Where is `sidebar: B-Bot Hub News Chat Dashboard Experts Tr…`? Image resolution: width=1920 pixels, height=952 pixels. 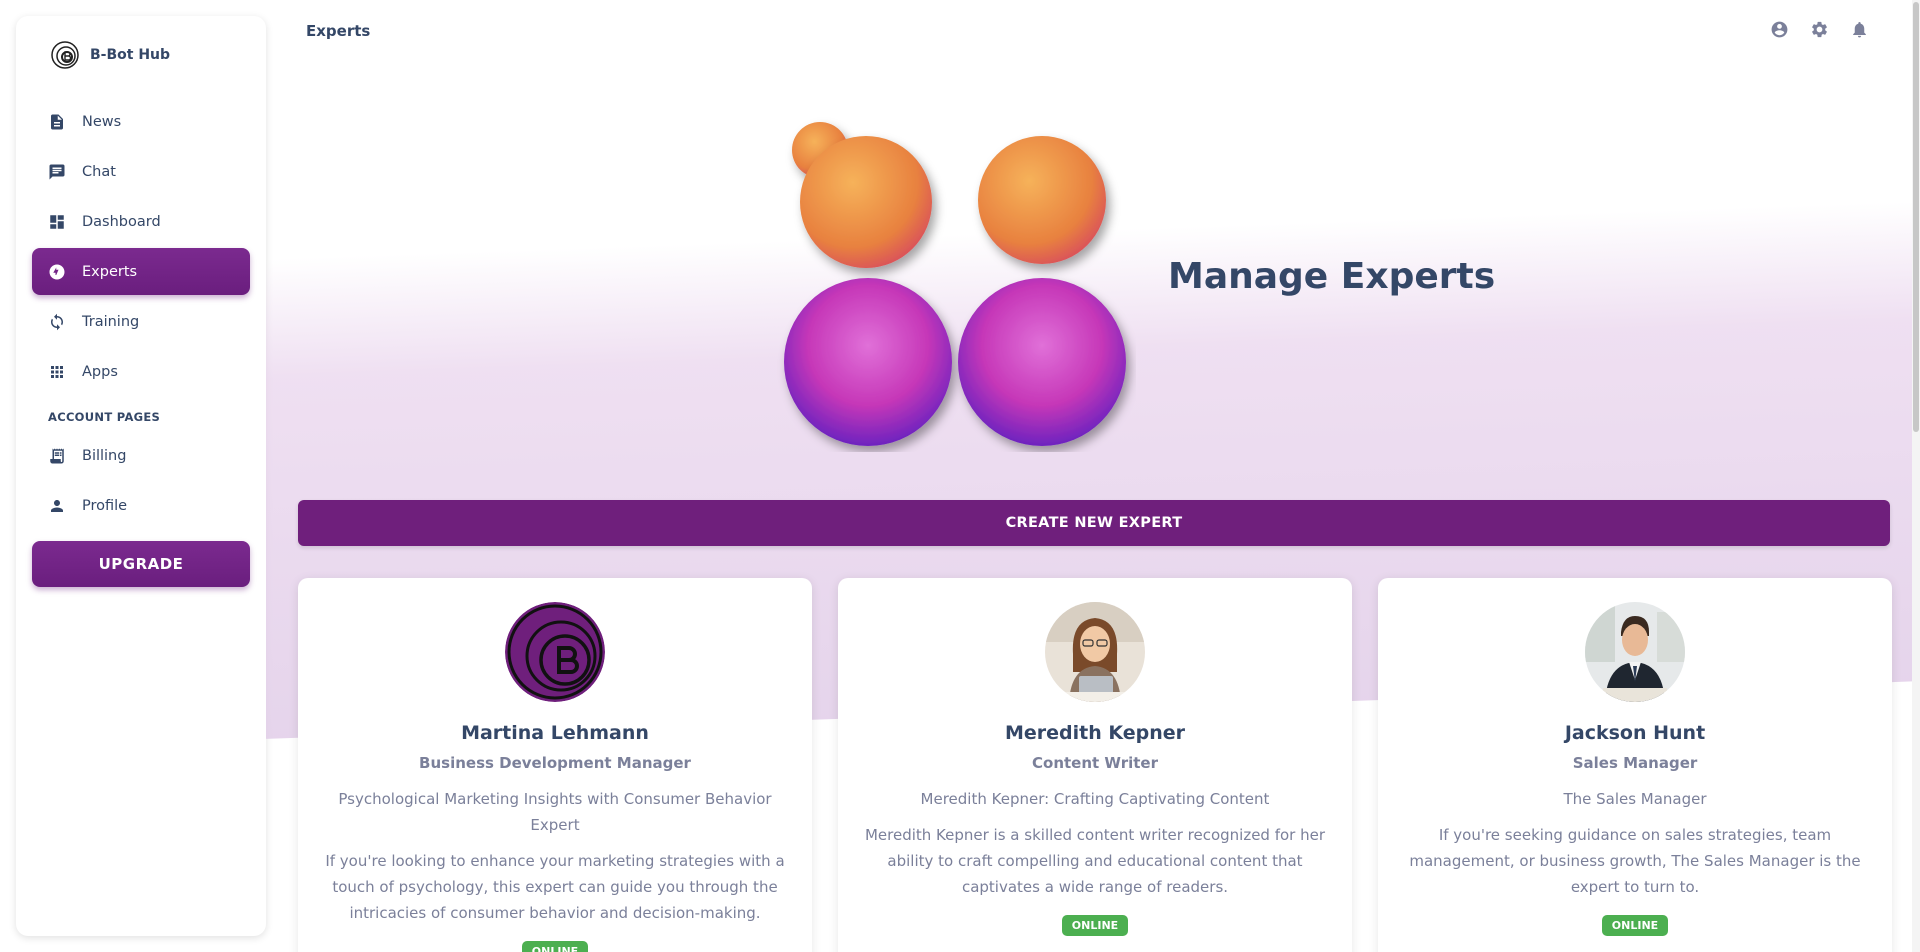 sidebar: B-Bot Hub News Chat Dashboard Experts Tr… is located at coordinates (141, 476).